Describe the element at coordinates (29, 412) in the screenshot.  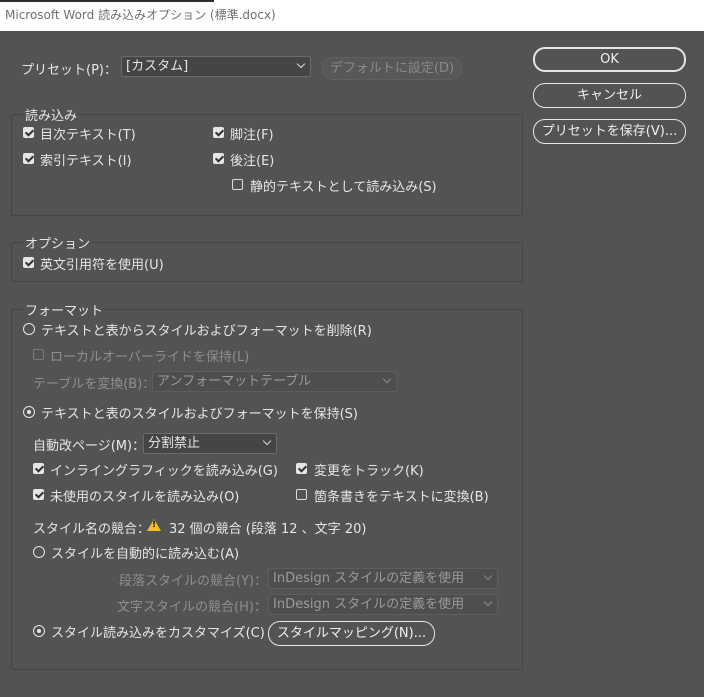
I see `preserve-styles-radio` at that location.